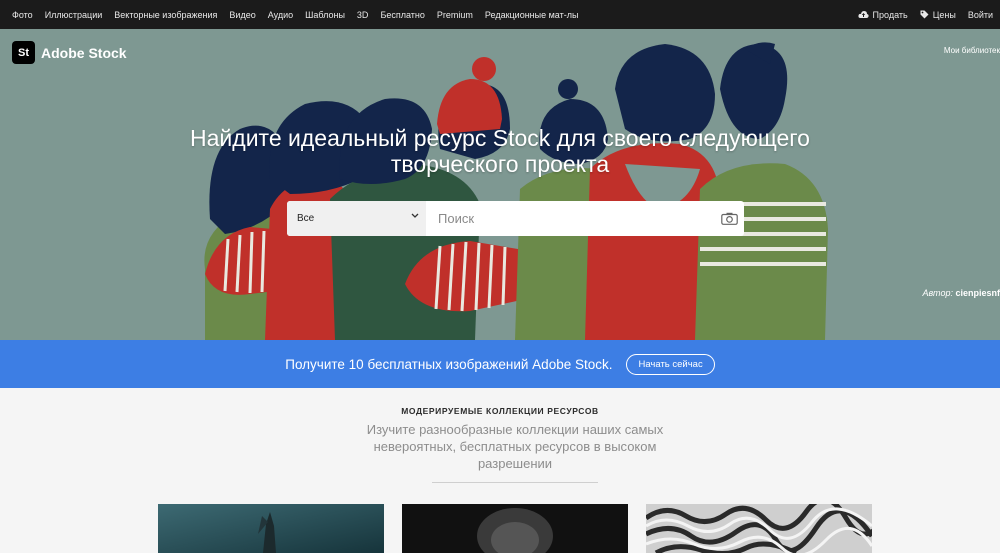 The image size is (1000, 553). What do you see at coordinates (863, 14) in the screenshot?
I see `cloud-upload-icon` at bounding box center [863, 14].